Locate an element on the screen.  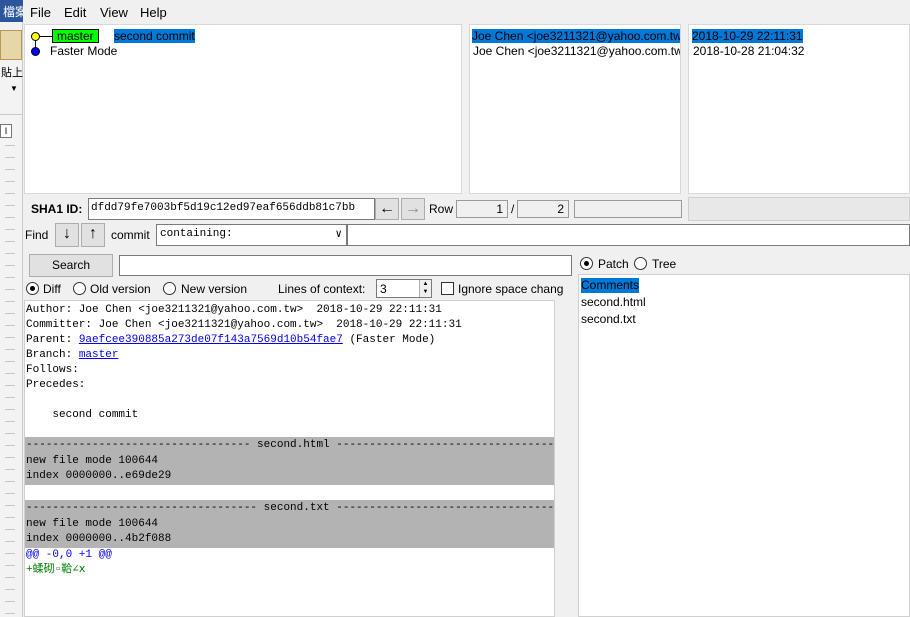
arrow-right-icon: → is located at coordinates (413, 208).